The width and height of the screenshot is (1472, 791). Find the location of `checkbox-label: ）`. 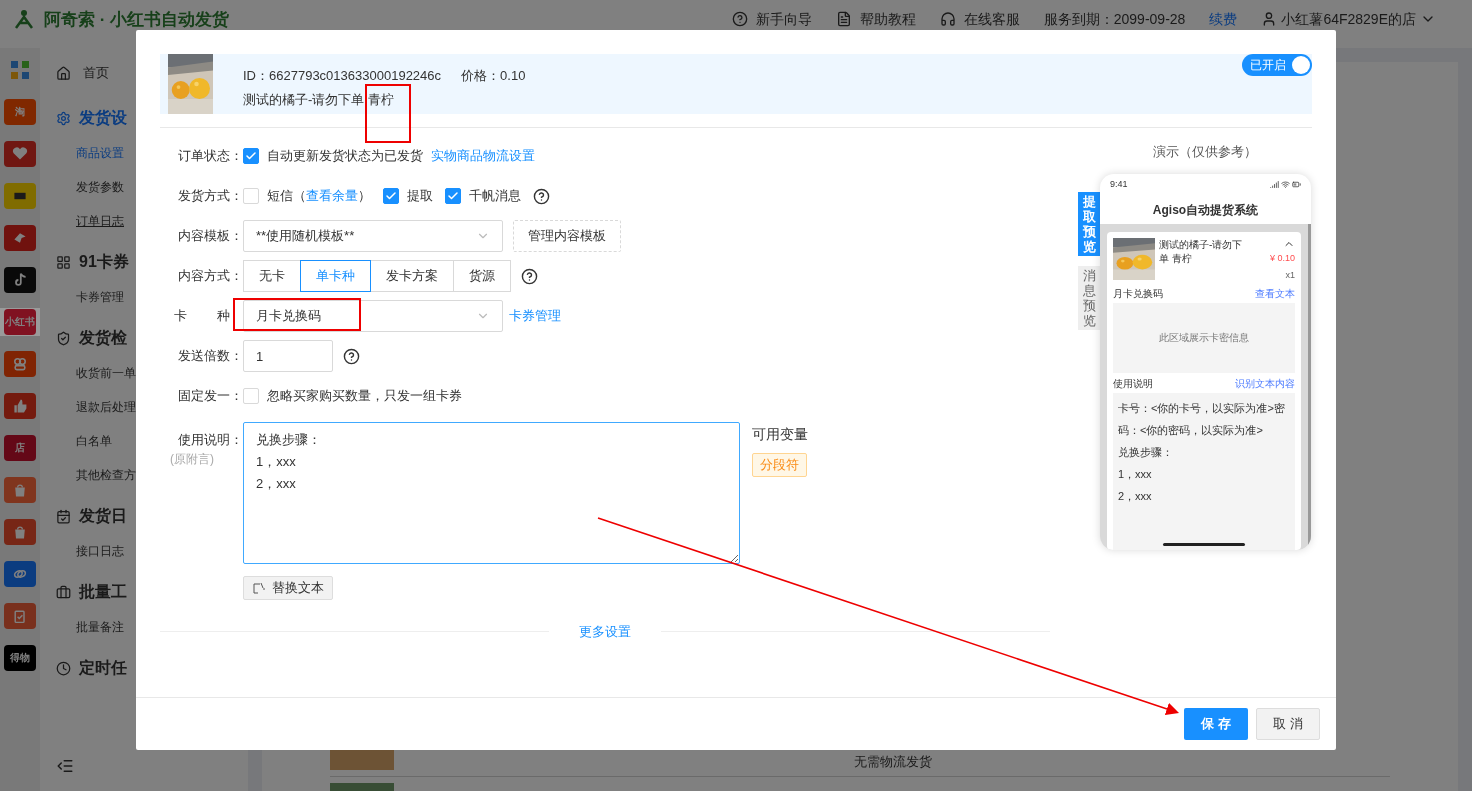

checkbox-label: ） is located at coordinates (364, 196).